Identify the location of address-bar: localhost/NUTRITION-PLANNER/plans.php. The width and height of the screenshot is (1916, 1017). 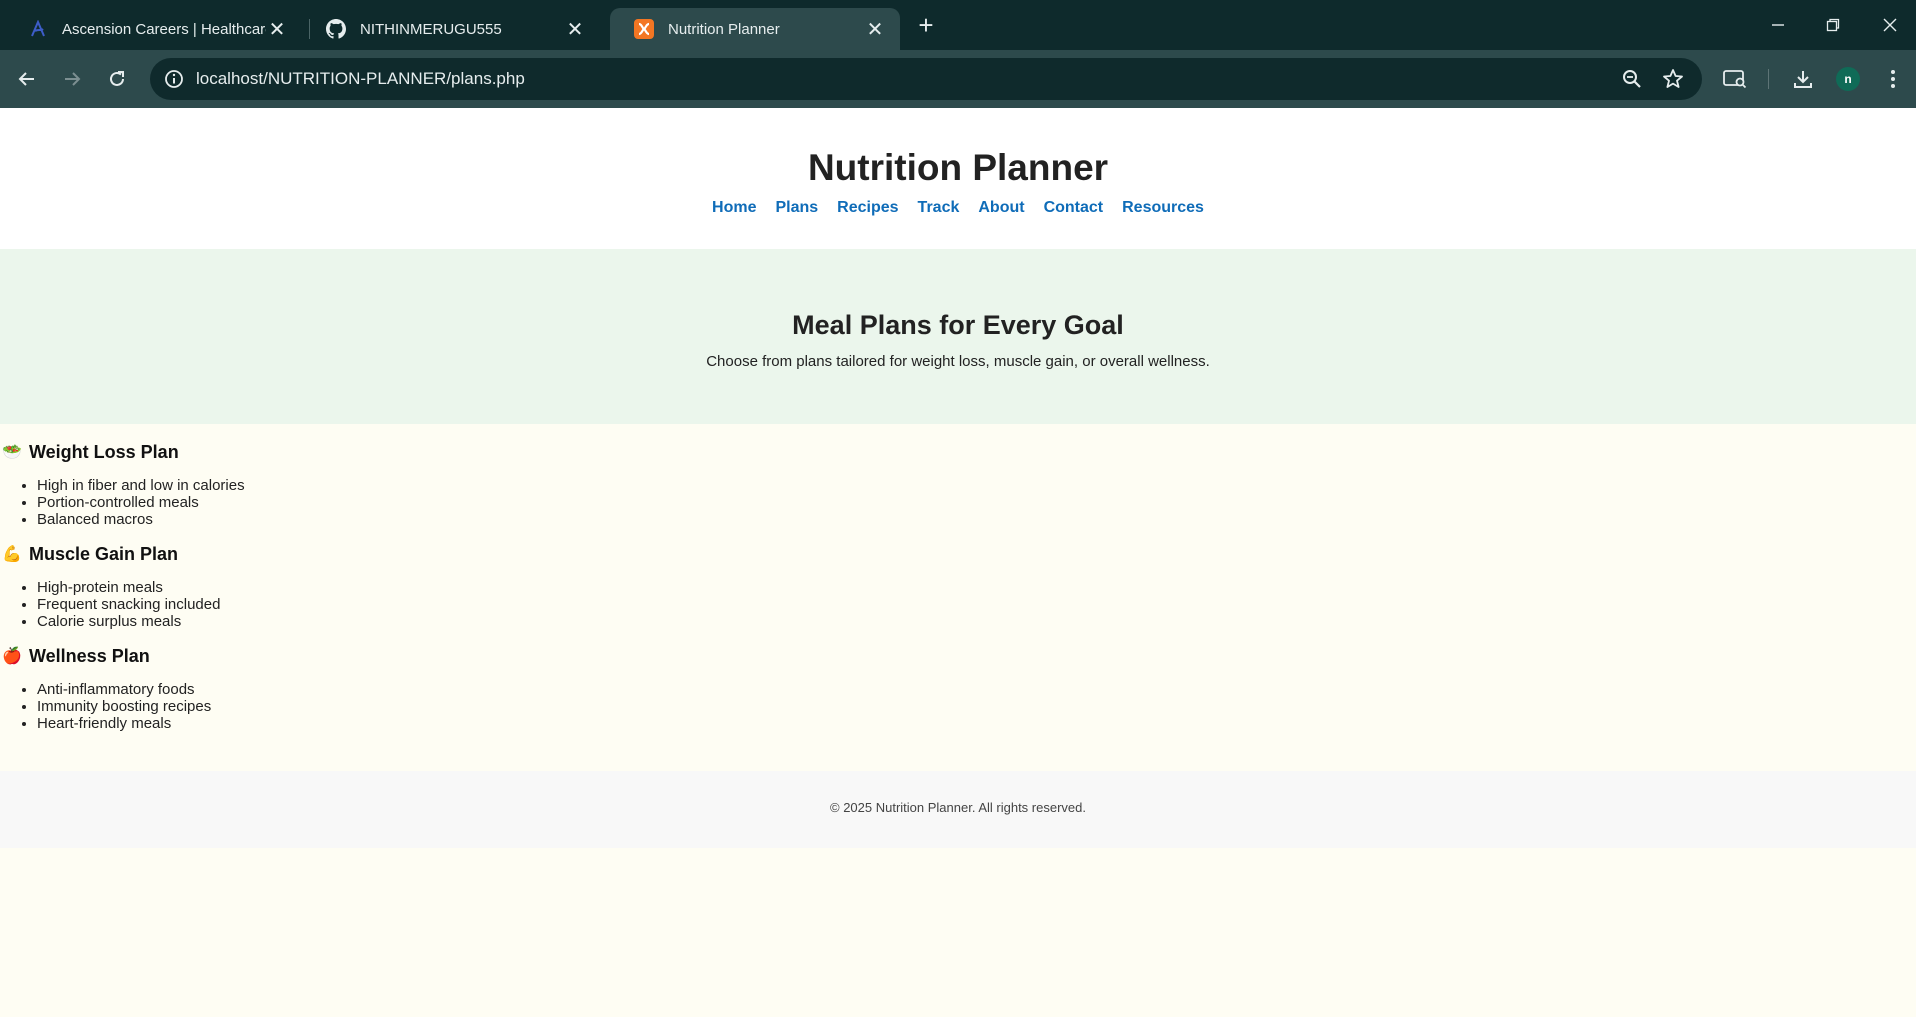
(926, 79).